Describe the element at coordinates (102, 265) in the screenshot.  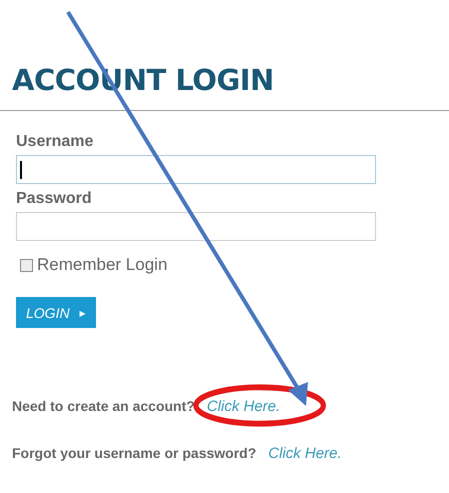
I see `checkbox-label: Remember Login` at that location.